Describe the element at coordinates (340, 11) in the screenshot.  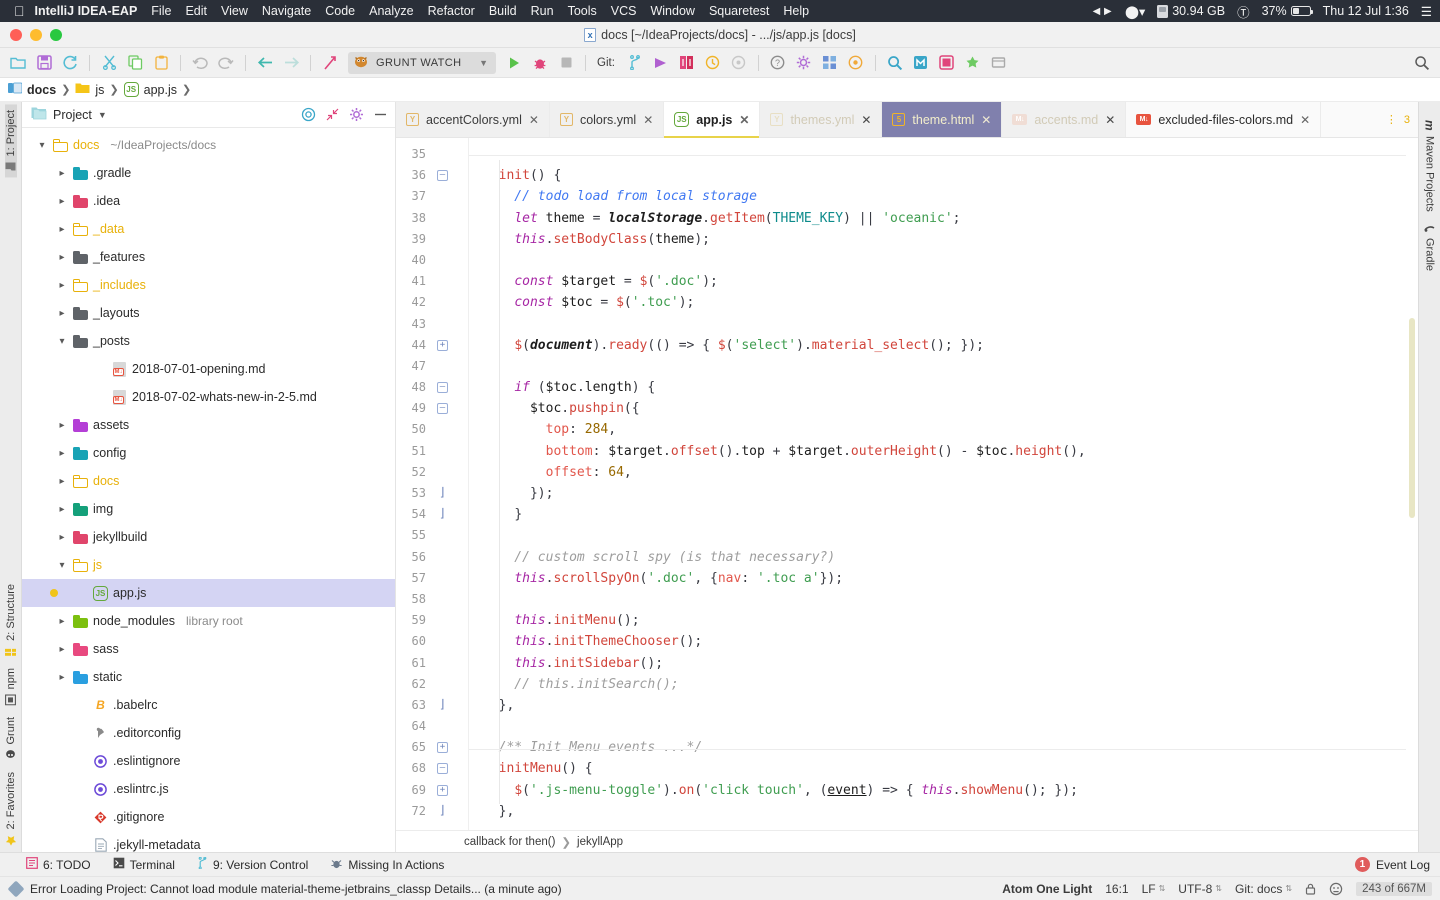
I see `menu-code: Code` at that location.